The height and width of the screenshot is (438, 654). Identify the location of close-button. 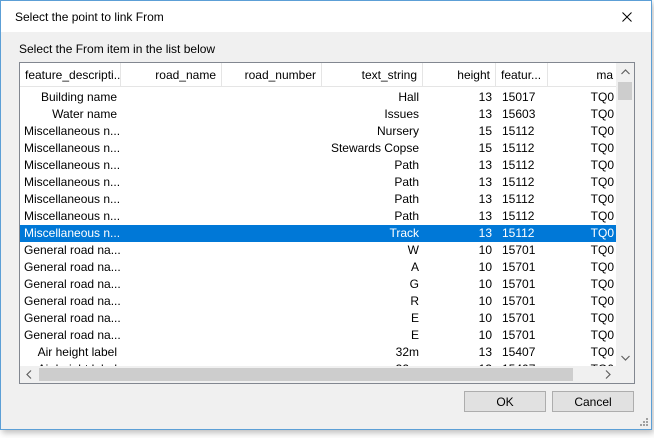
(627, 17).